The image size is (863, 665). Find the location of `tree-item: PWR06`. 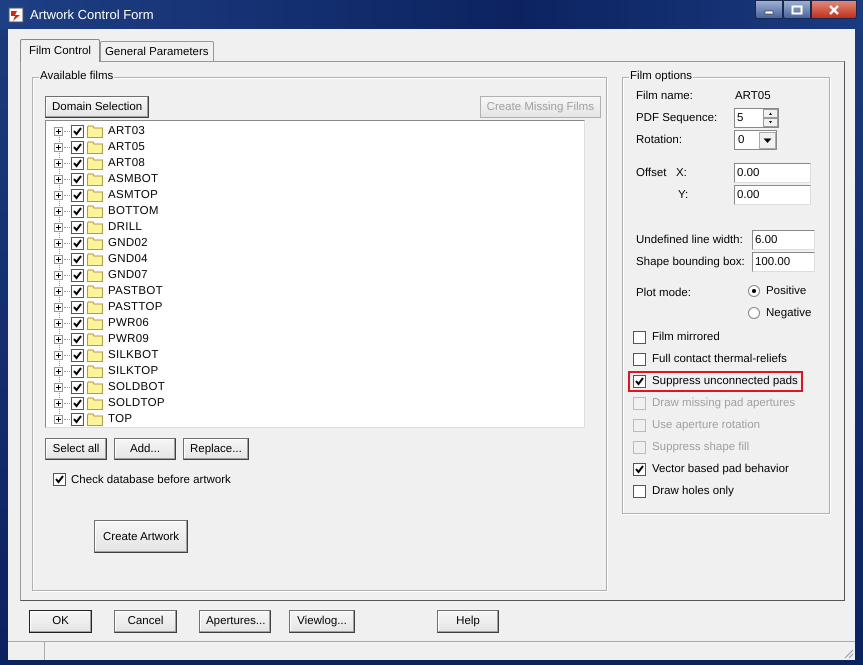

tree-item: PWR06 is located at coordinates (129, 323).